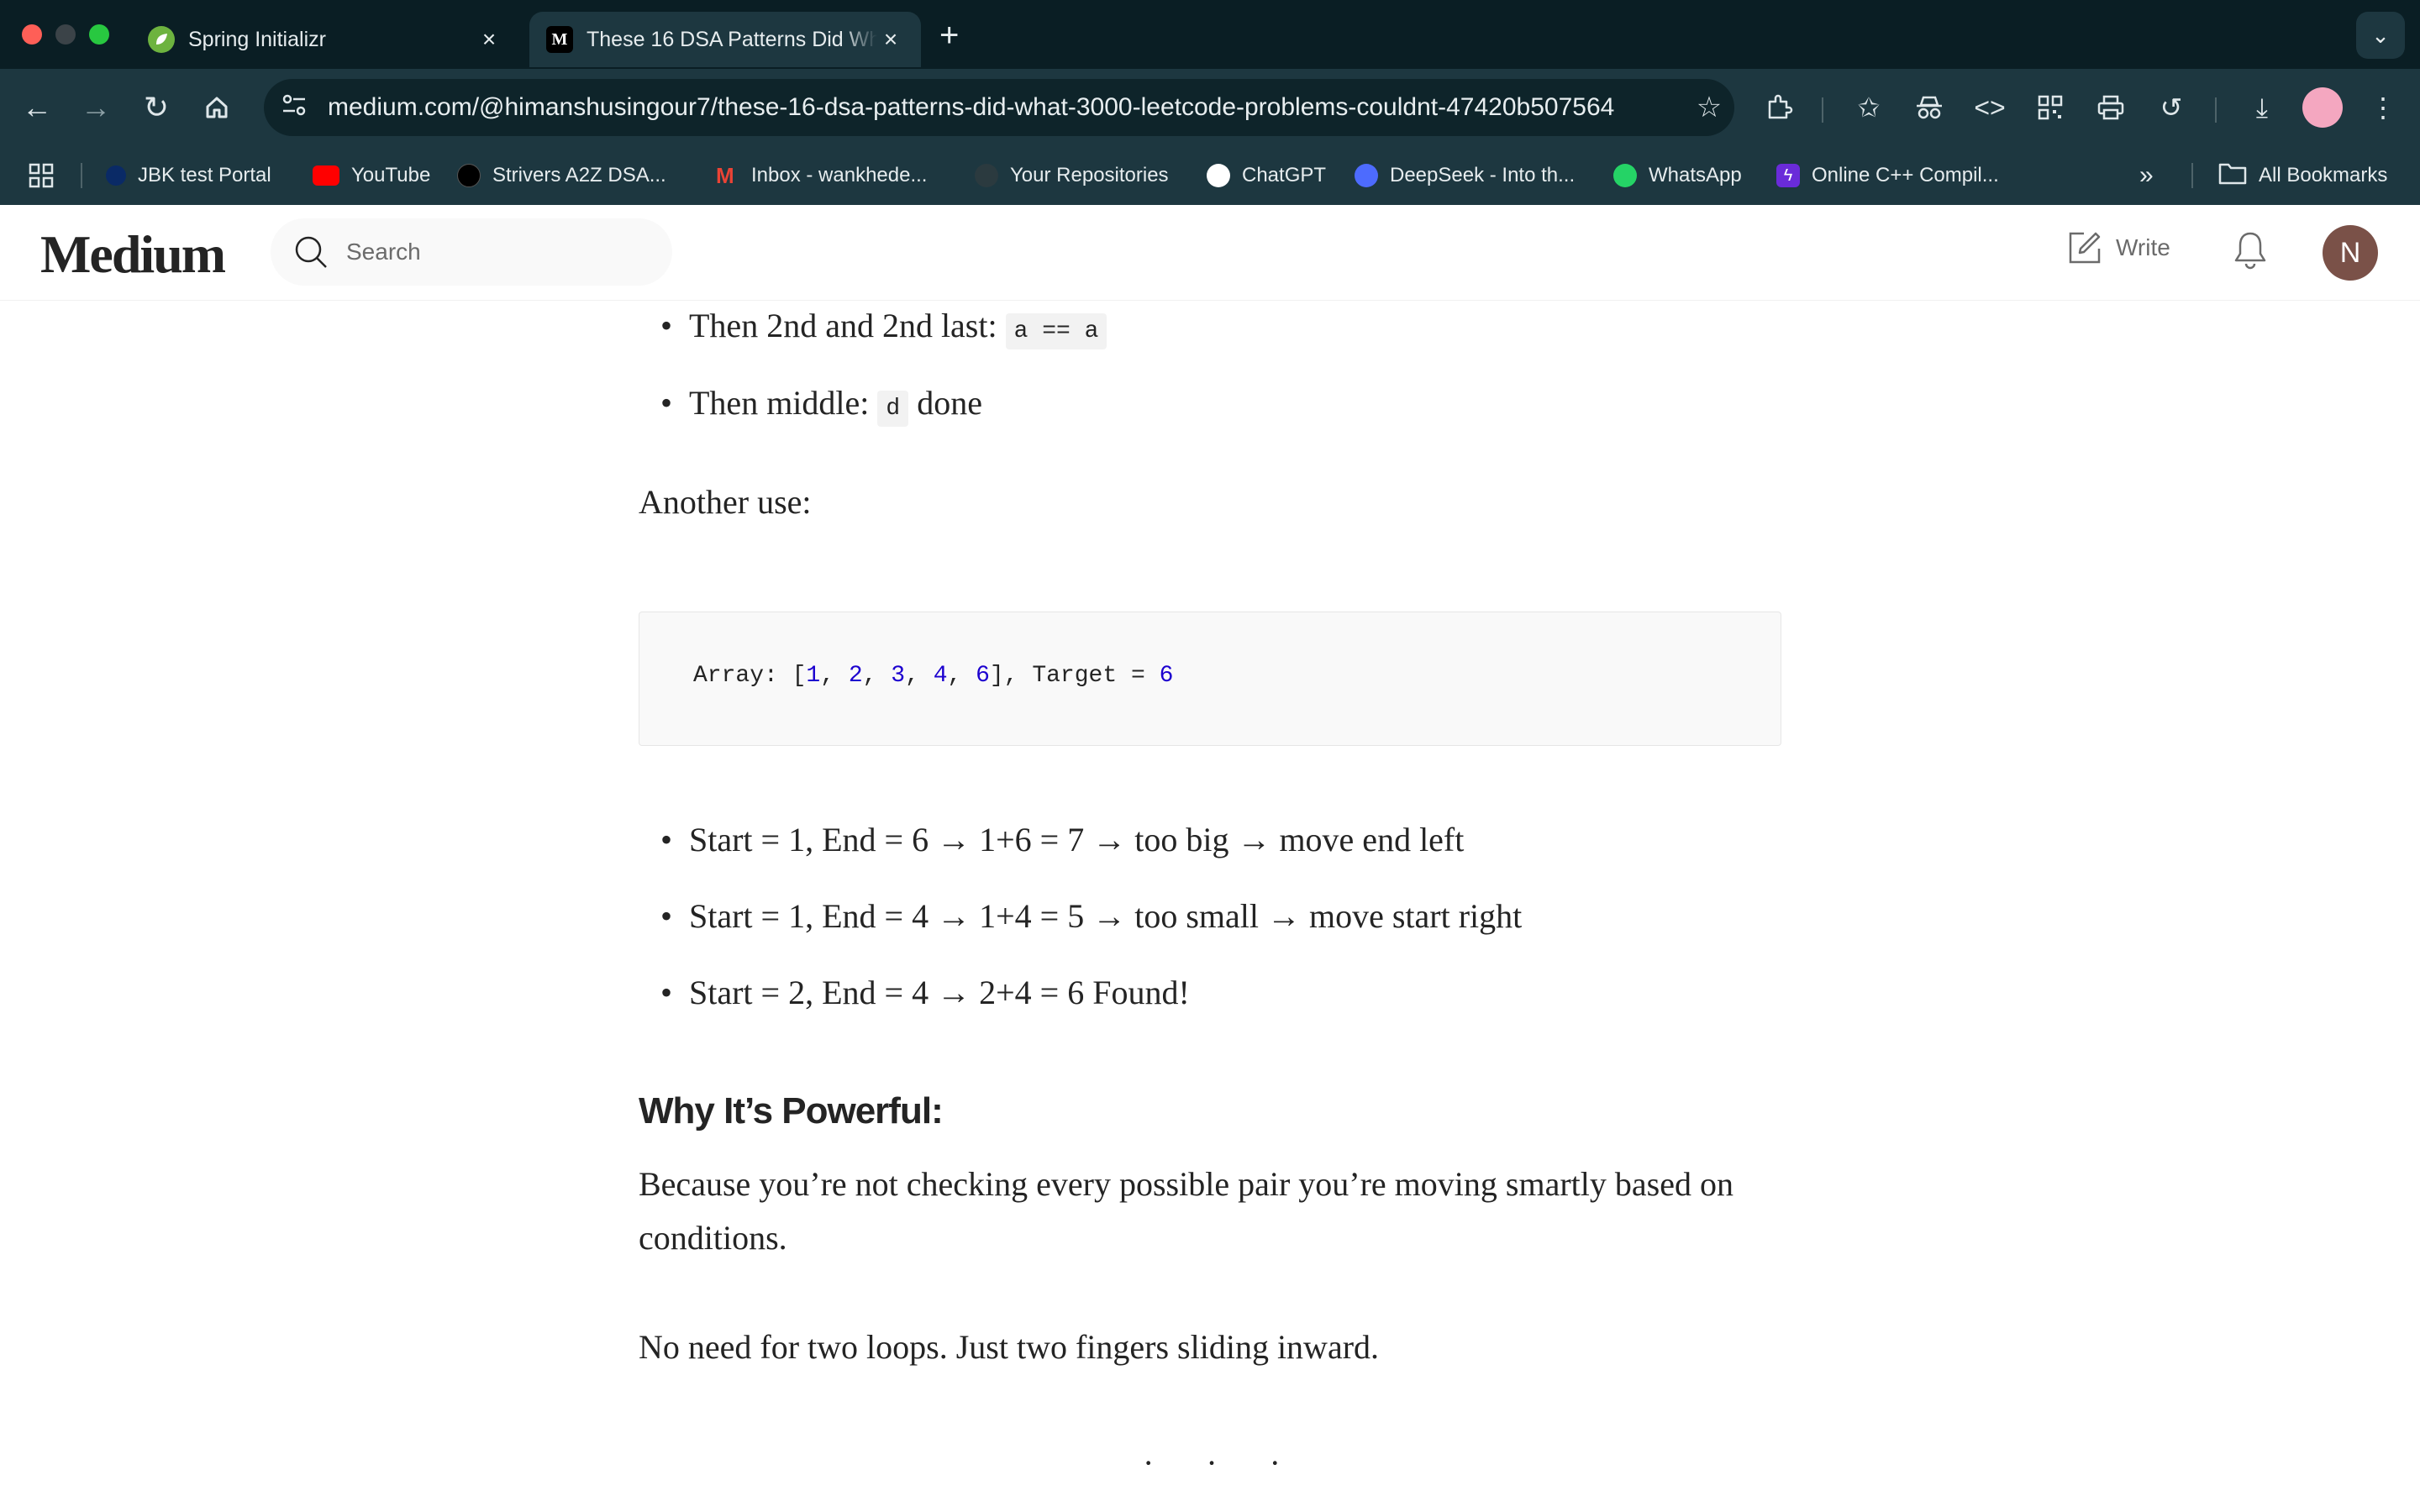  Describe the element at coordinates (2050, 107) in the screenshot. I see `qr-code-icon` at that location.